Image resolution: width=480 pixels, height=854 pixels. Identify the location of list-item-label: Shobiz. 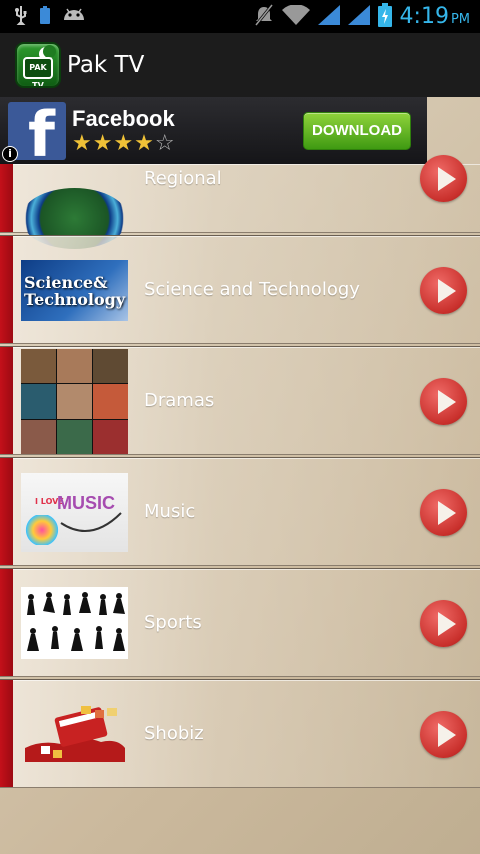
(174, 733).